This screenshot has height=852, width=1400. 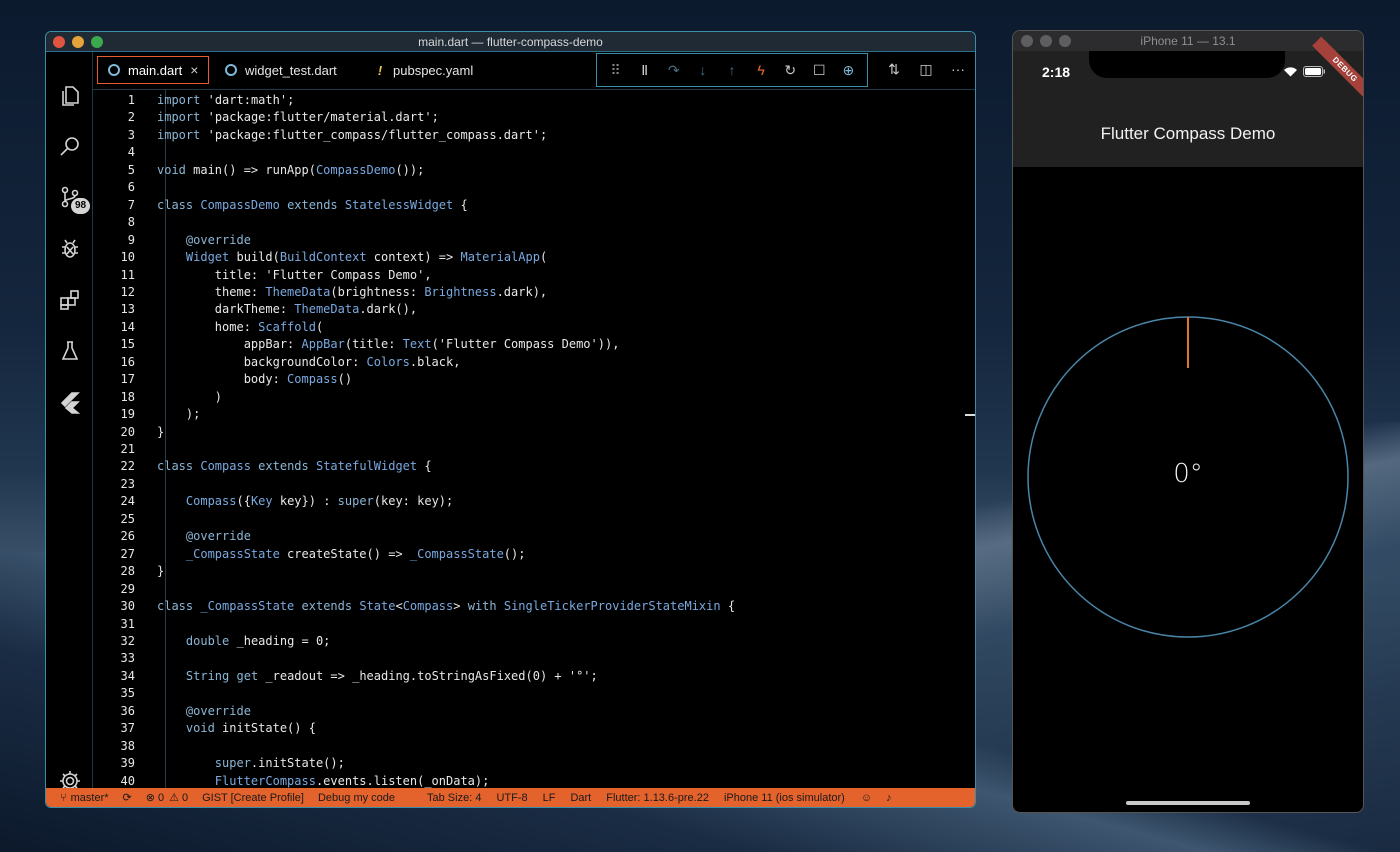 I want to click on dart-file-icon, so click(x=231, y=70).